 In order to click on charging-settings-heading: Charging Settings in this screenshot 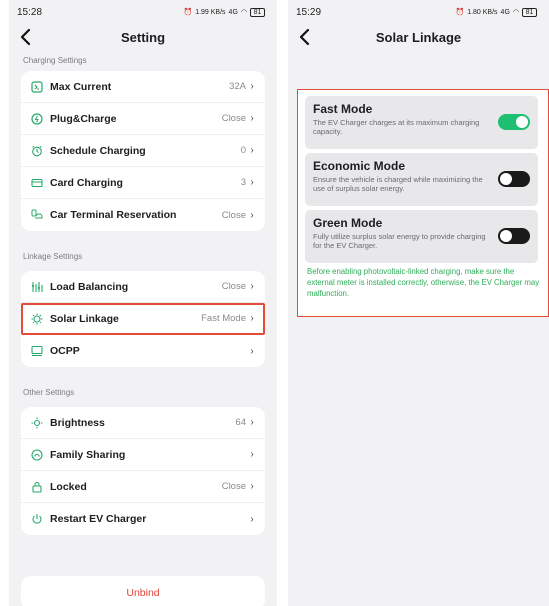, I will do `click(55, 60)`.